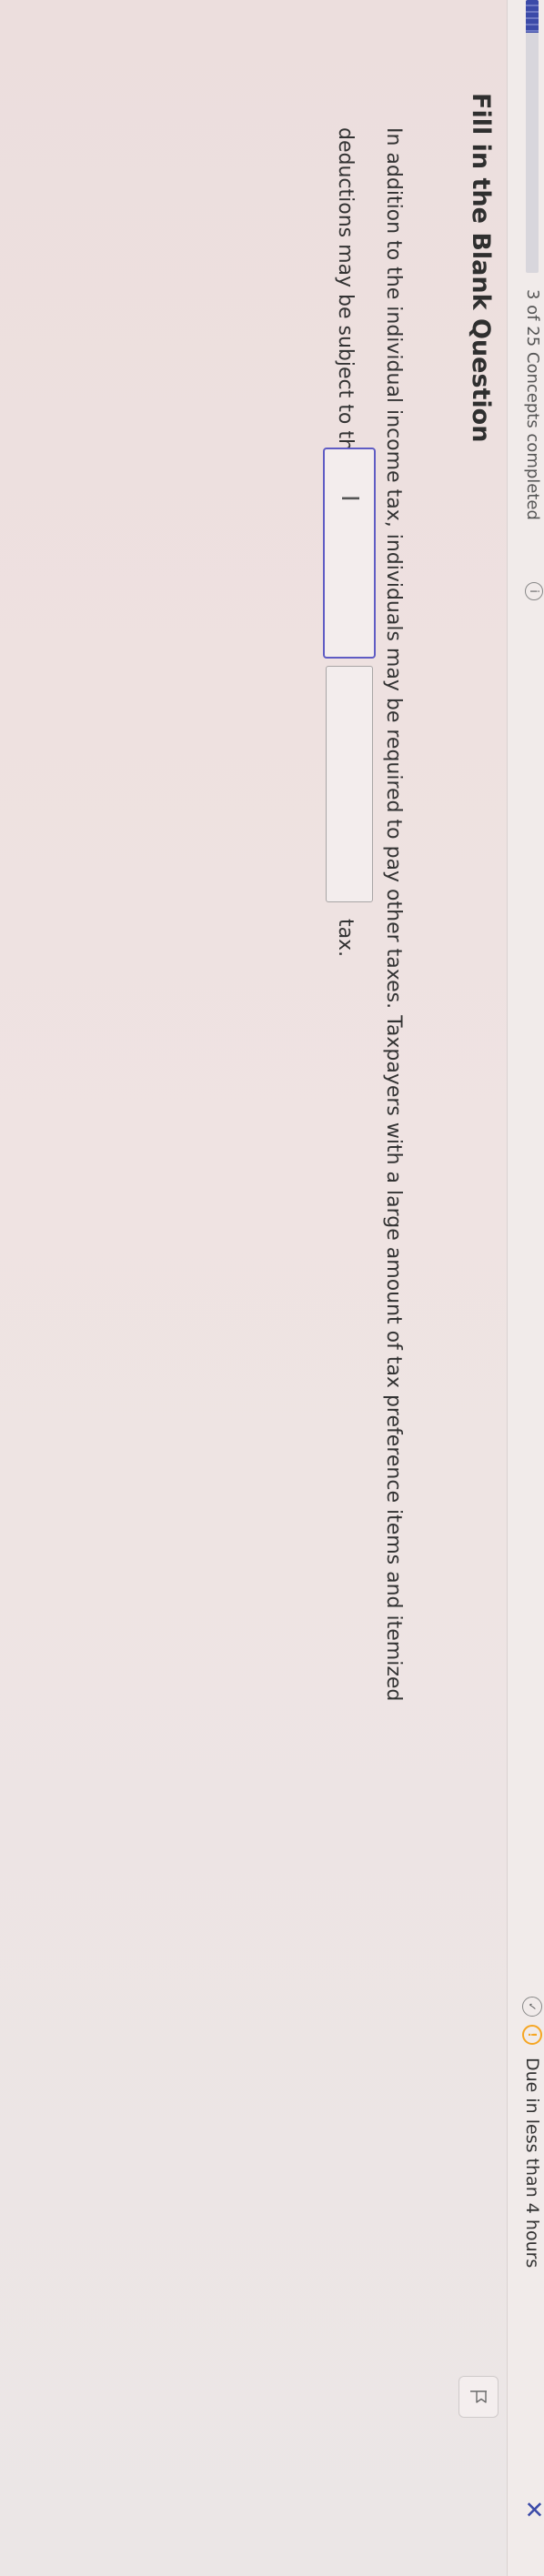  What do you see at coordinates (532, 2035) in the screenshot?
I see `clock-icon: !` at bounding box center [532, 2035].